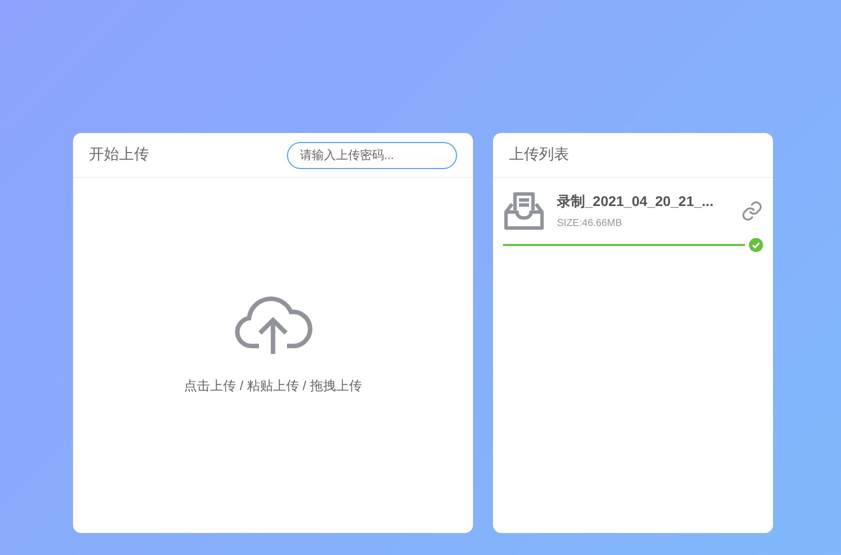 The height and width of the screenshot is (555, 841). What do you see at coordinates (119, 154) in the screenshot?
I see `panel-title: 开始上传` at bounding box center [119, 154].